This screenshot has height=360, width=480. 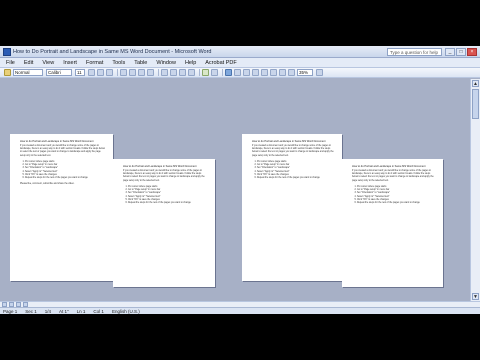 I want to click on menu-acrobat-pdf: Acrobat PDF, so click(x=220, y=63).